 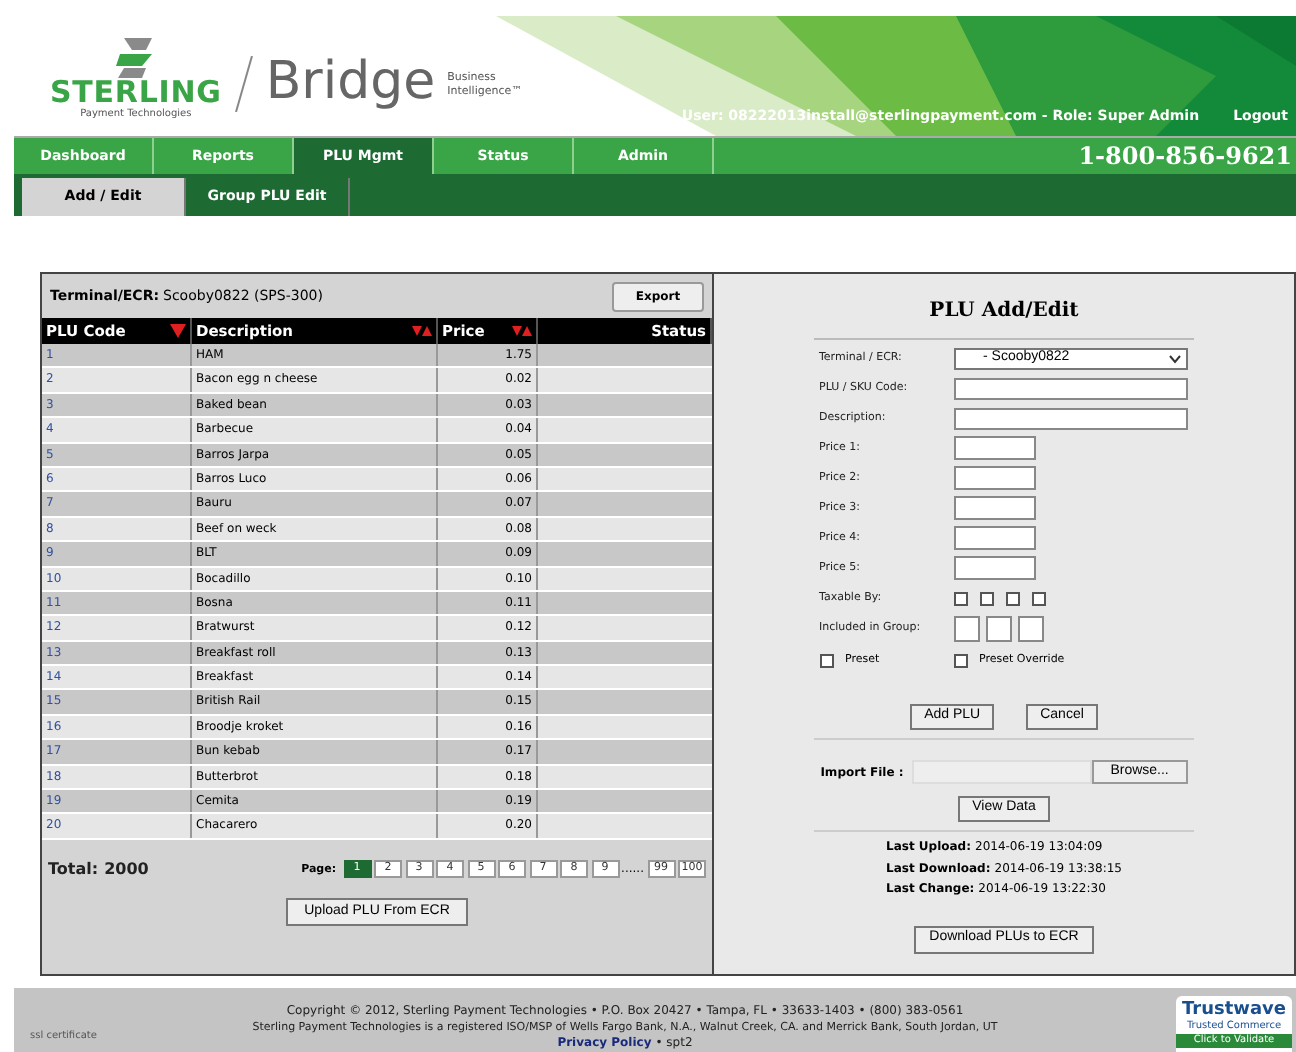 What do you see at coordinates (1174, 358) in the screenshot?
I see `chevron-icon` at bounding box center [1174, 358].